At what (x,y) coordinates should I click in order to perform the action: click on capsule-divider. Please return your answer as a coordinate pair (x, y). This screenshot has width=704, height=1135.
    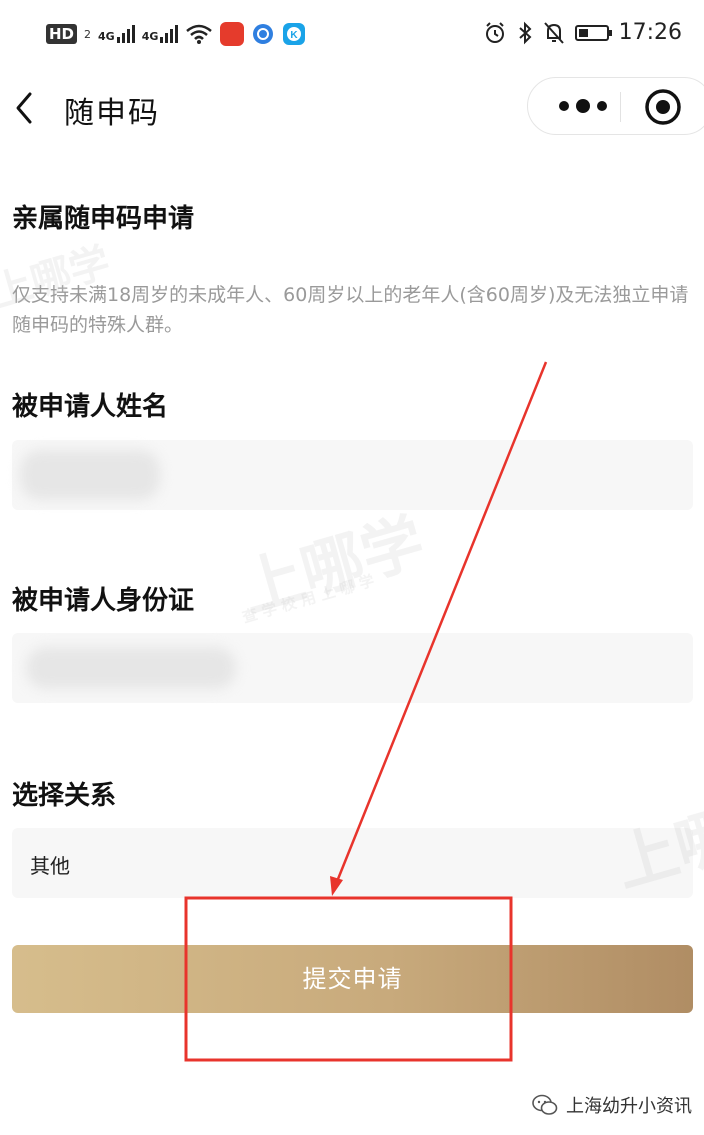
    Looking at the image, I should click on (620, 107).